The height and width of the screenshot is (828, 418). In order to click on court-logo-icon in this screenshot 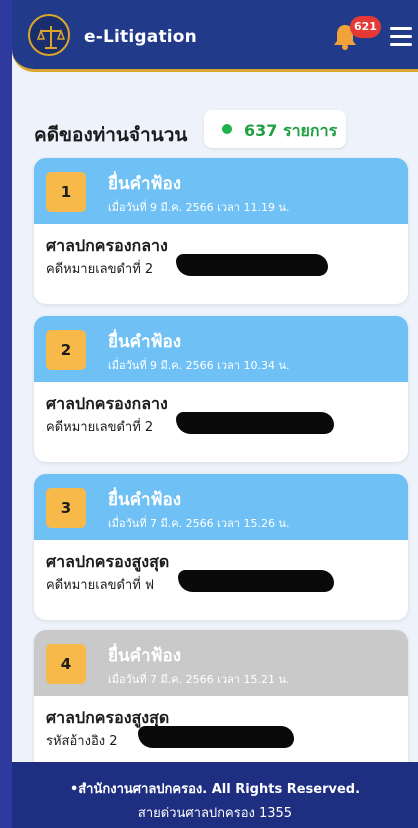, I will do `click(49, 35)`.